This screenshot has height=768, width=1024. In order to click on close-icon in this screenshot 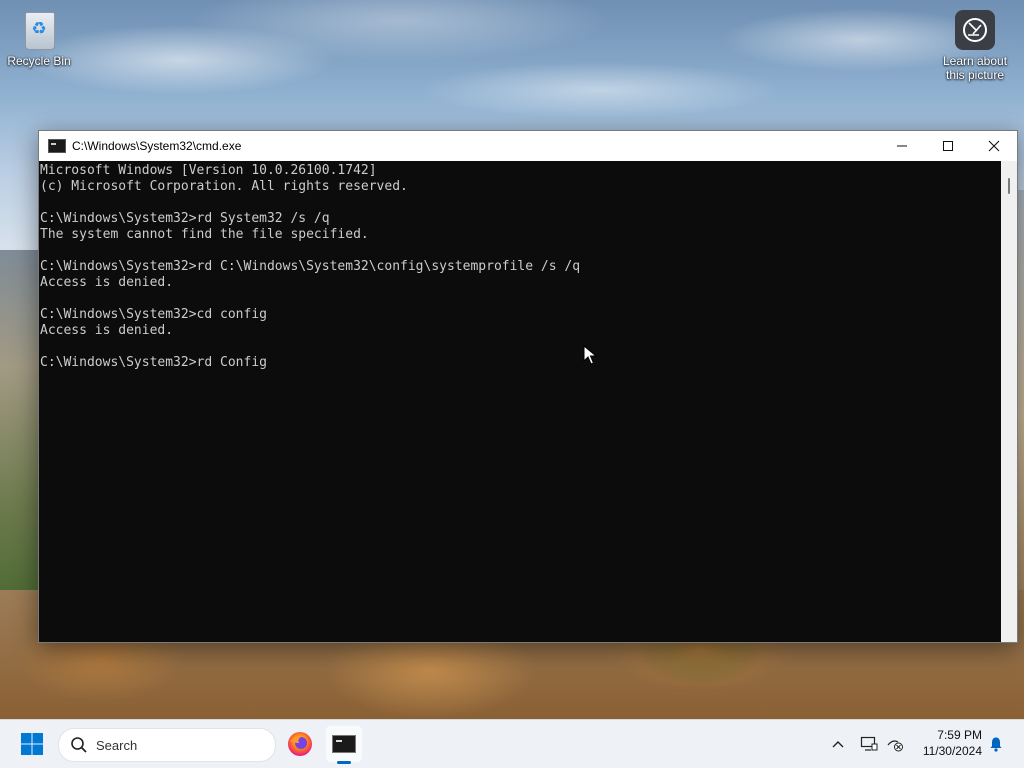, I will do `click(994, 146)`.